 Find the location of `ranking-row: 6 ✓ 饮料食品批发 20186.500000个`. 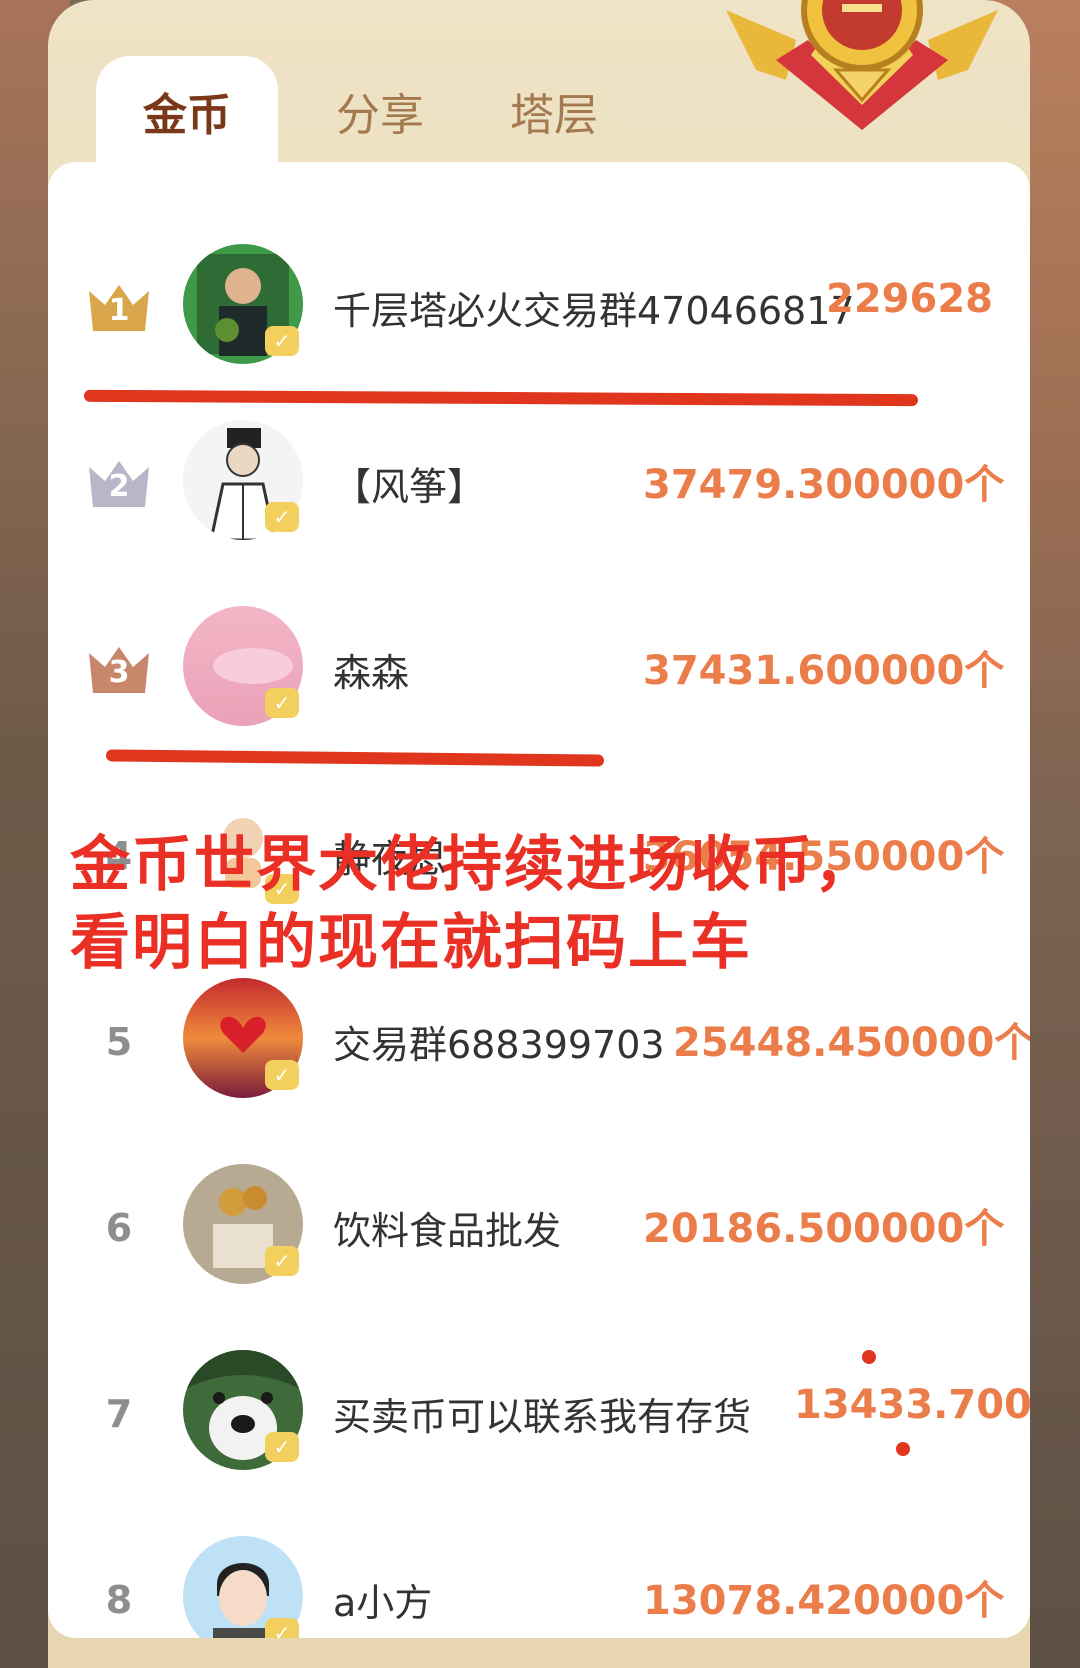

ranking-row: 6 ✓ 饮料食品批发 20186.500000个 is located at coordinates (539, 1227).